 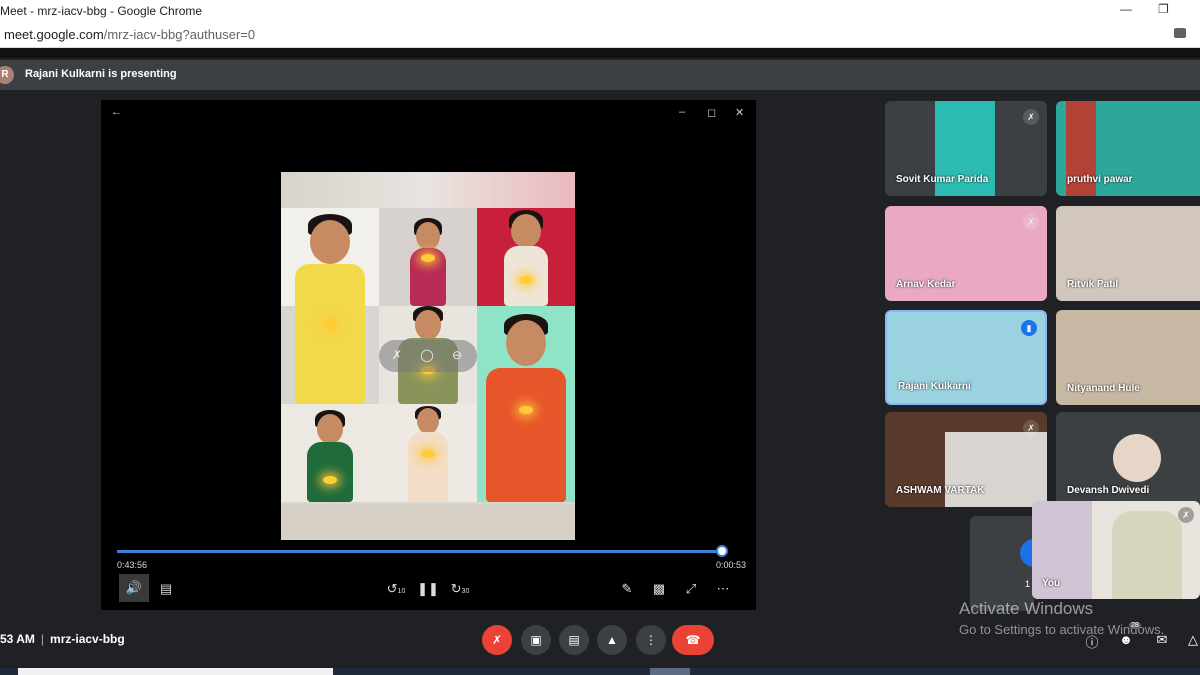 What do you see at coordinates (600, 671) in the screenshot?
I see `taskbar-strip` at bounding box center [600, 671].